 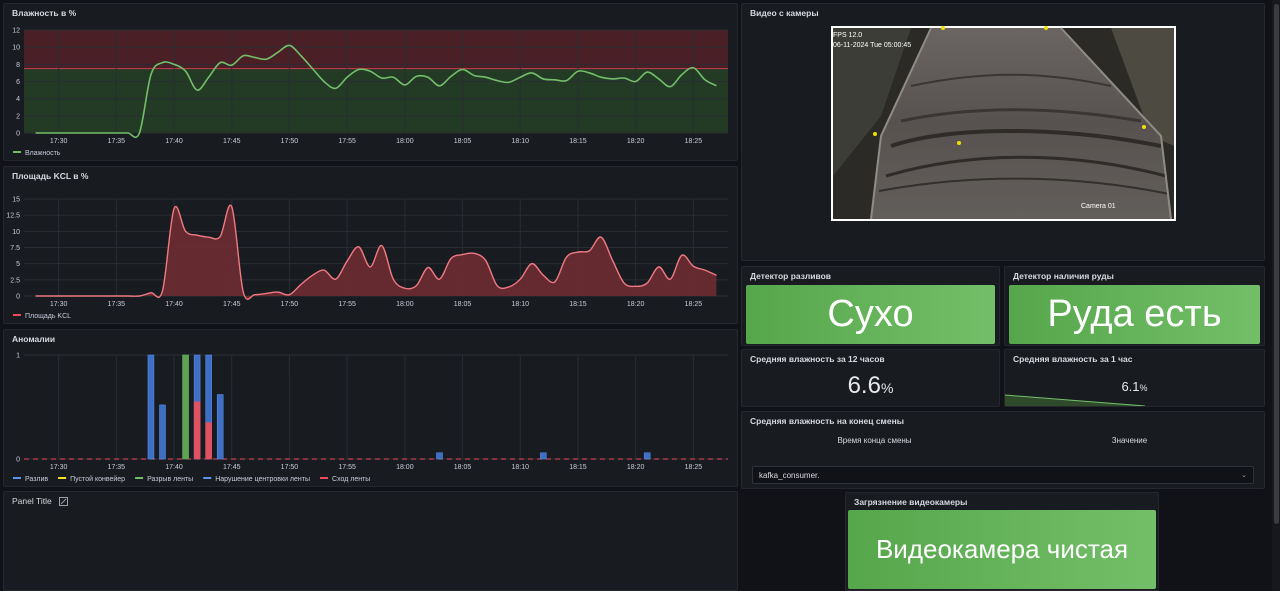 I want to click on threshold-band-red, so click(x=376, y=49).